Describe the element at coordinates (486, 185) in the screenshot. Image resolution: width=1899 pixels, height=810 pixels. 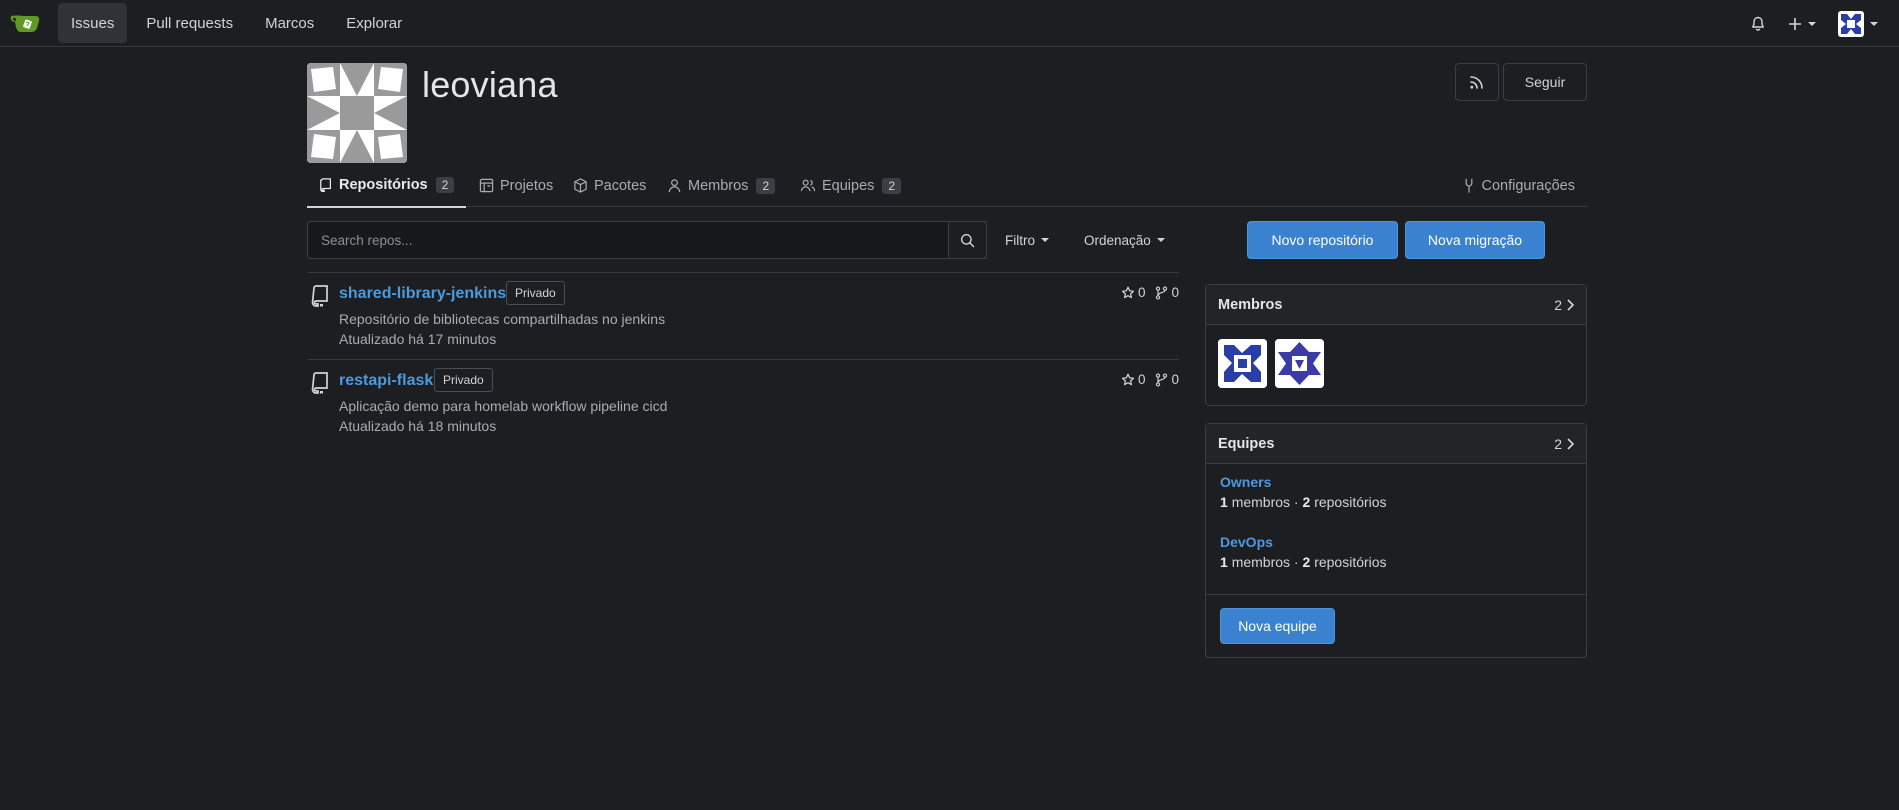
I see `project-icon` at that location.